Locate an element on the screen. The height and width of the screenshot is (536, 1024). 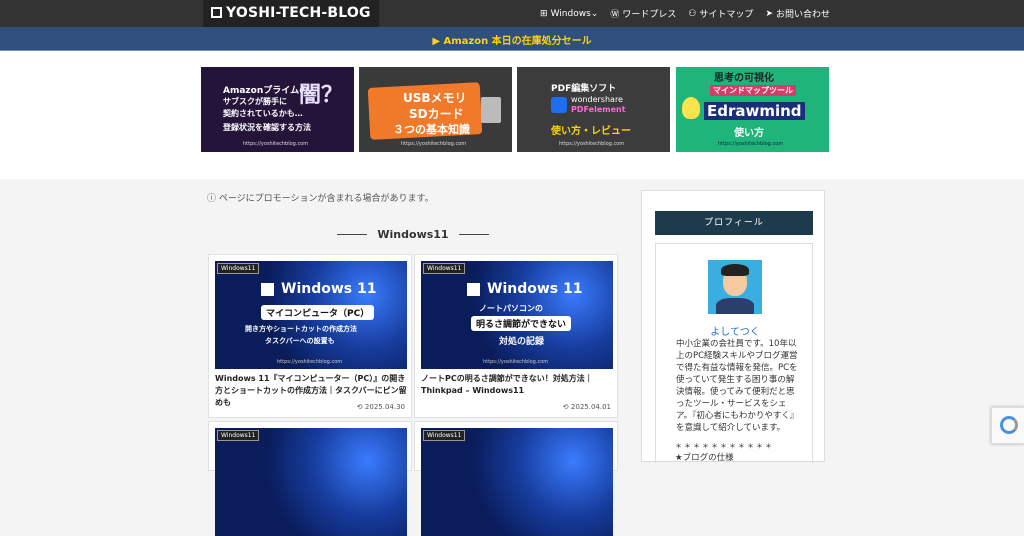
lightbulb-icon is located at coordinates (691, 108).